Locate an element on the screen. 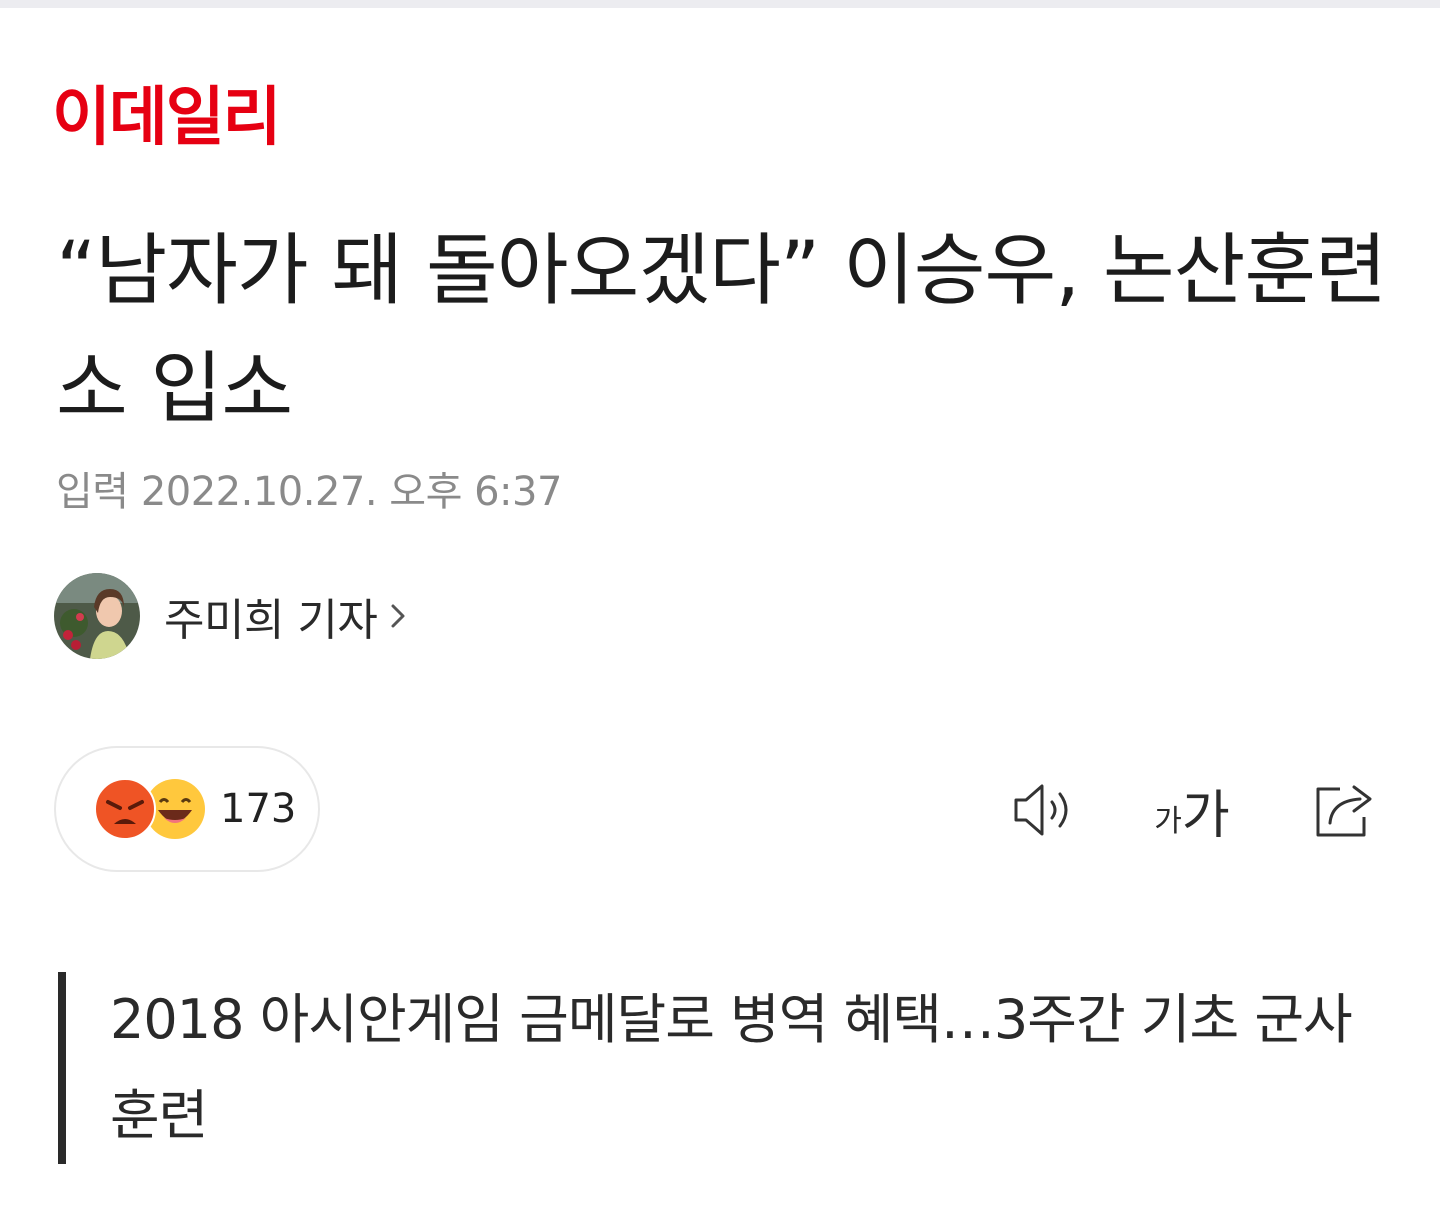 The image size is (1440, 1212). speaker-icon is located at coordinates (1041, 810).